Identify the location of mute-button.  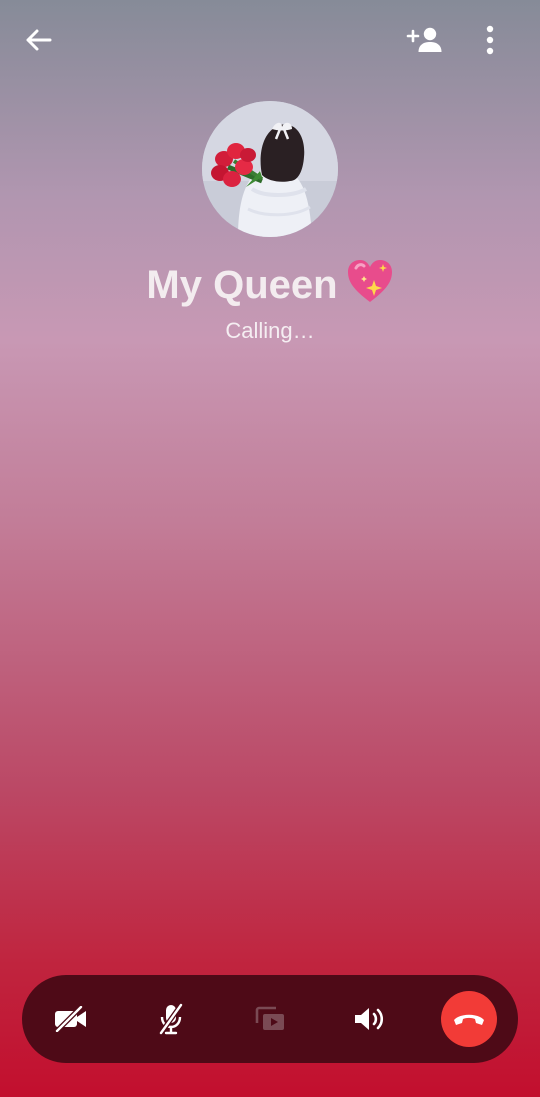
(171, 1019).